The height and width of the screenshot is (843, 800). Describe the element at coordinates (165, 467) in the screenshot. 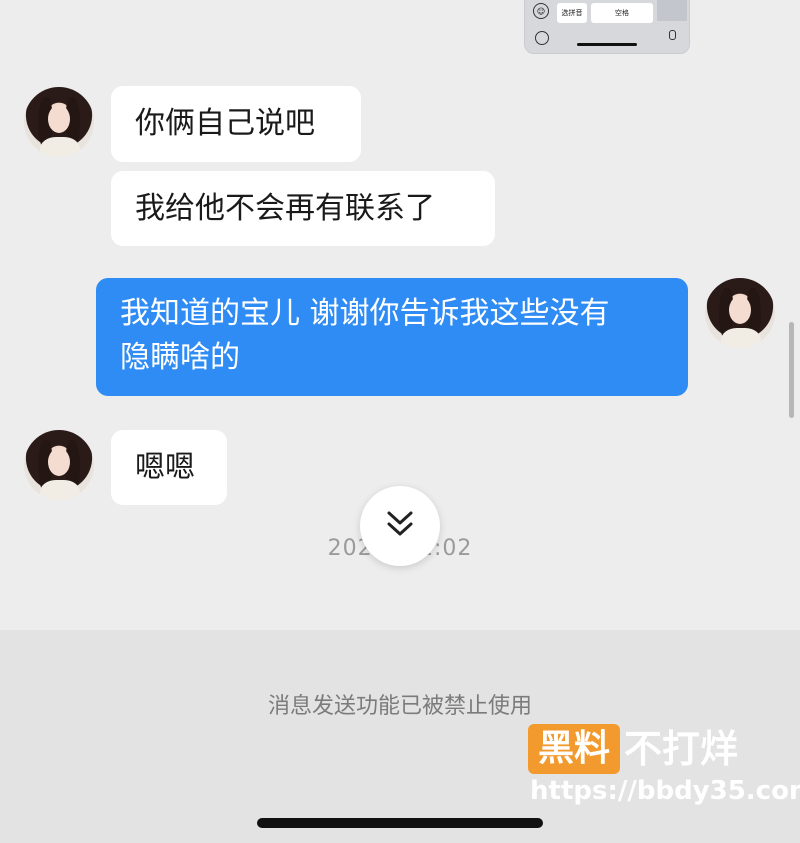

I see `message-text: 嗯嗯` at that location.